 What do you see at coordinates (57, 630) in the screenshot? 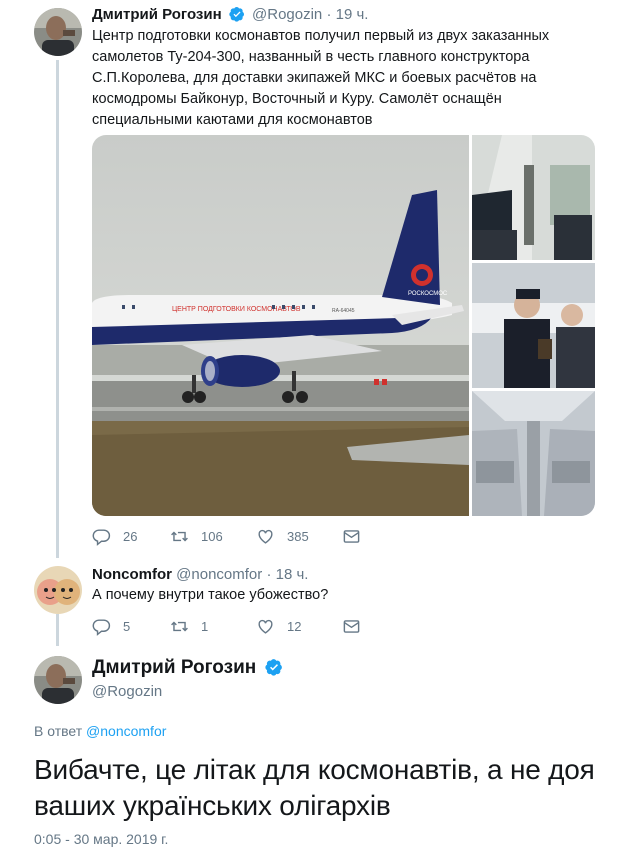
I see `thread-line-bottom` at bounding box center [57, 630].